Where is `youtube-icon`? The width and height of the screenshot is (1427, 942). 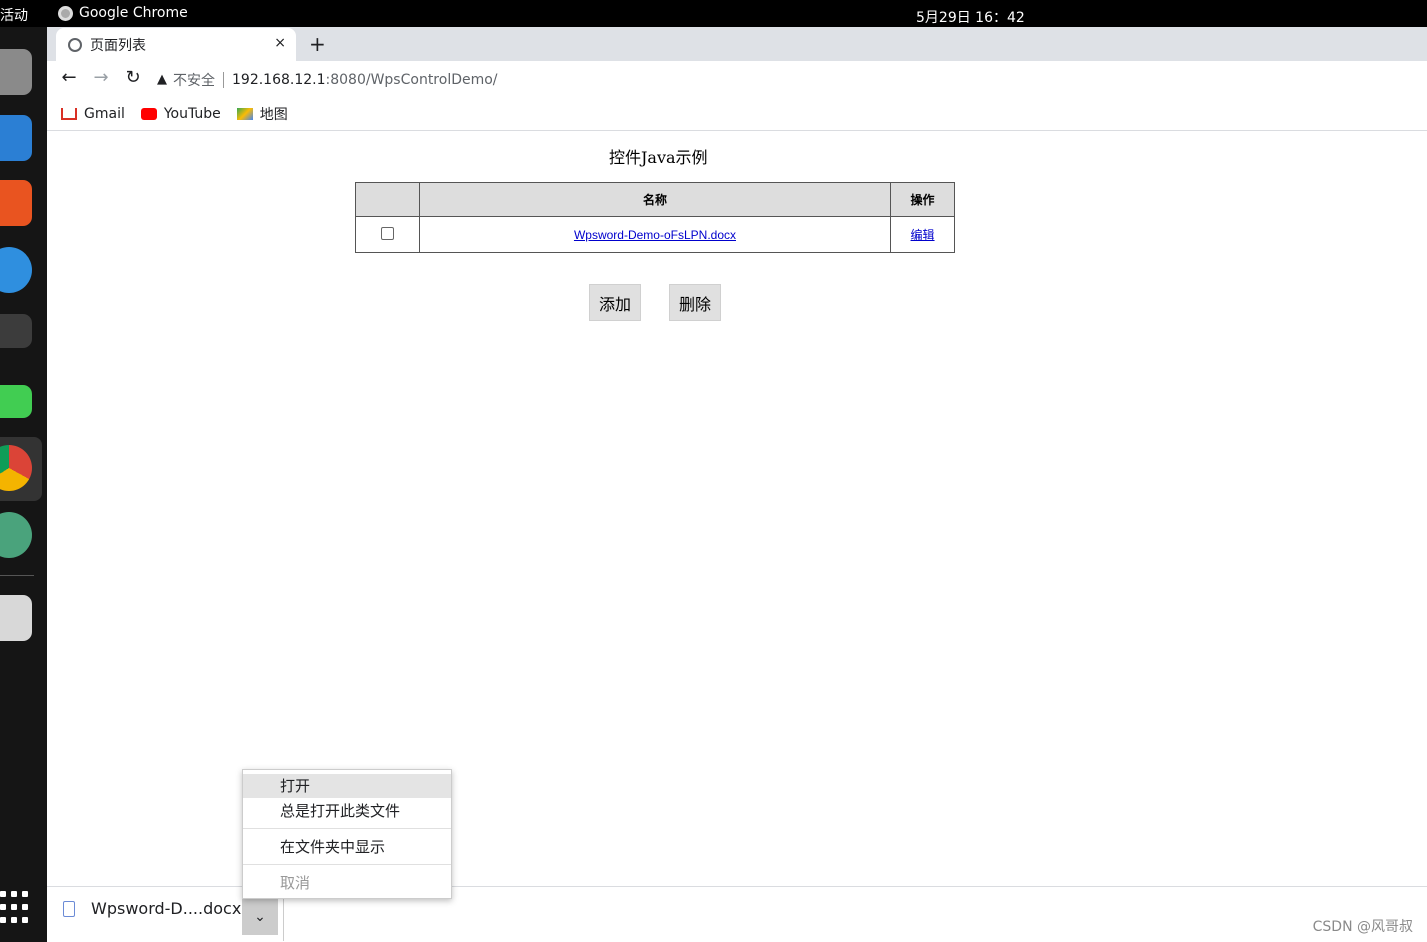
youtube-icon is located at coordinates (148, 114).